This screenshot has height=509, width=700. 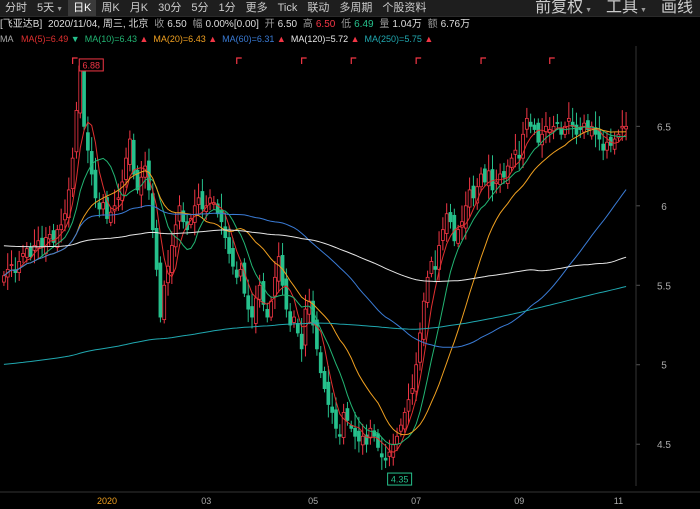 I want to click on tab-1: 5天 ▼, so click(x=50, y=8).